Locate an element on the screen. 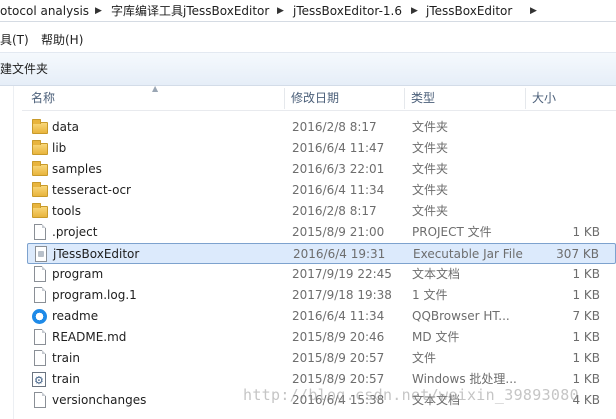 This screenshot has width=616, height=419. file-name: versionchanges is located at coordinates (99, 400).